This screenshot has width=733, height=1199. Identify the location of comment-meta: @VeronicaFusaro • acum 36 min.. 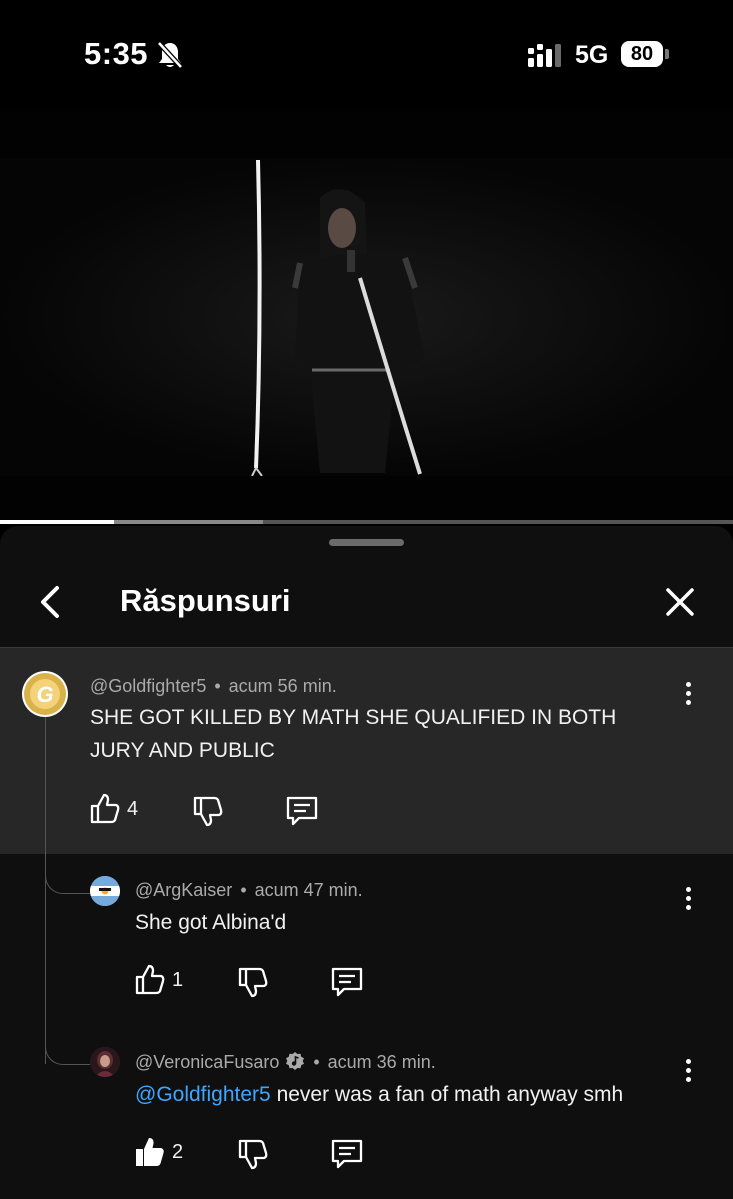
(285, 1062).